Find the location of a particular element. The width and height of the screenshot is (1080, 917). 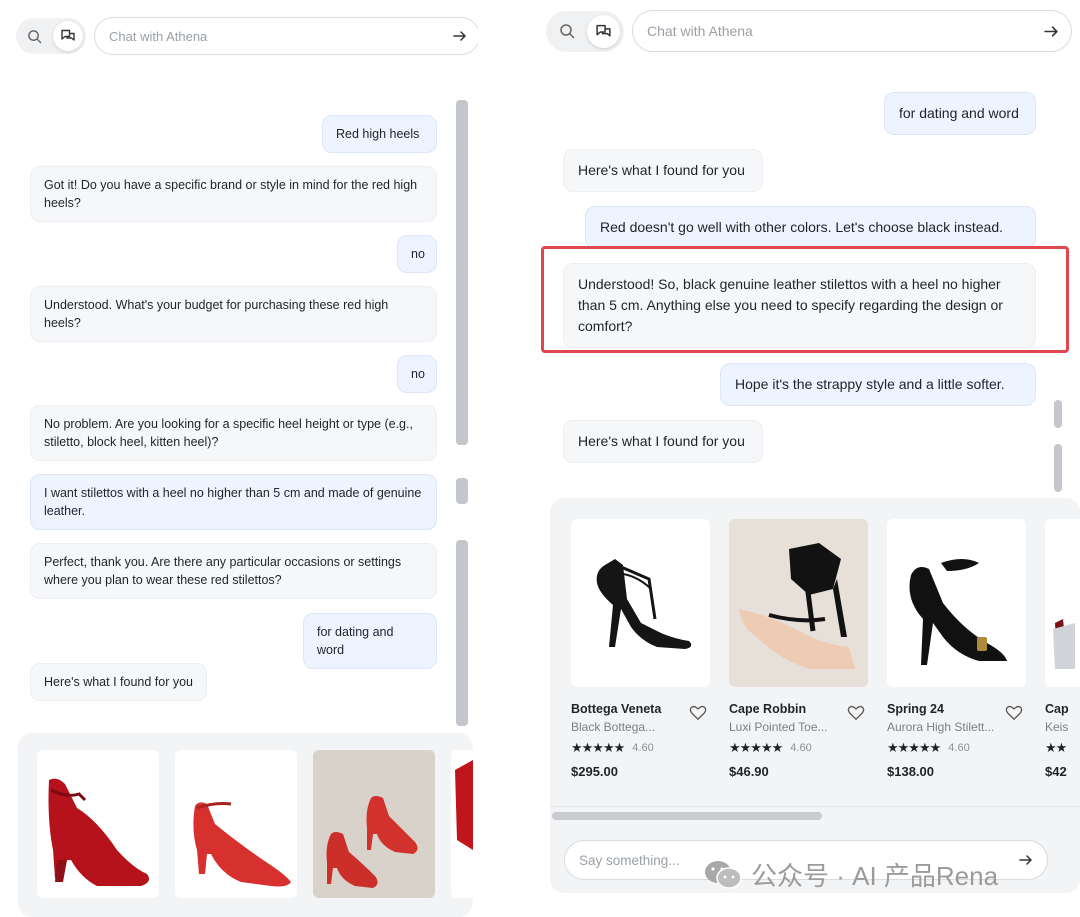

product-info: Cap Keis ★★ $42 is located at coordinates (1062, 740).